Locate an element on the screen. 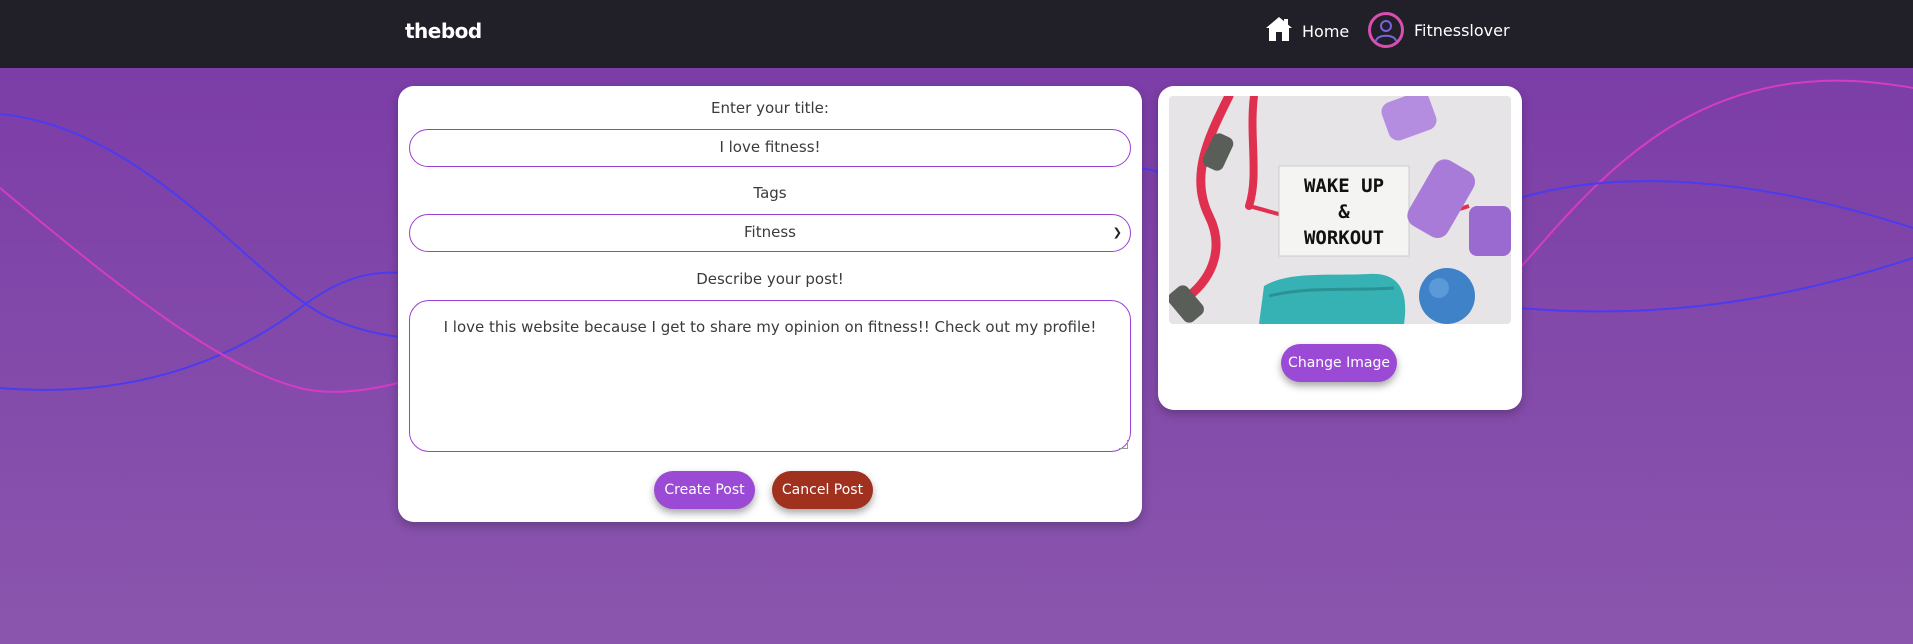 The width and height of the screenshot is (1913, 644). nav-home-link: Home is located at coordinates (1306, 31).